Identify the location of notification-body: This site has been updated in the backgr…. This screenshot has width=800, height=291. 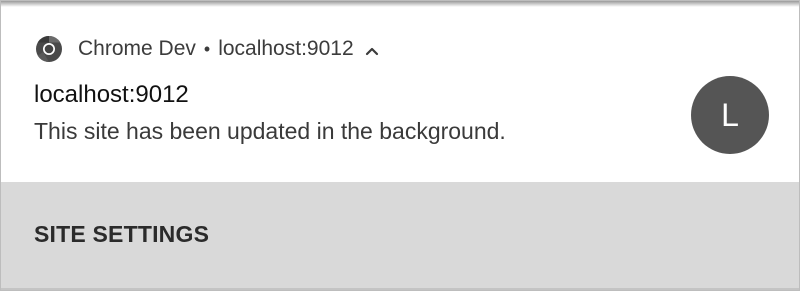
(270, 131).